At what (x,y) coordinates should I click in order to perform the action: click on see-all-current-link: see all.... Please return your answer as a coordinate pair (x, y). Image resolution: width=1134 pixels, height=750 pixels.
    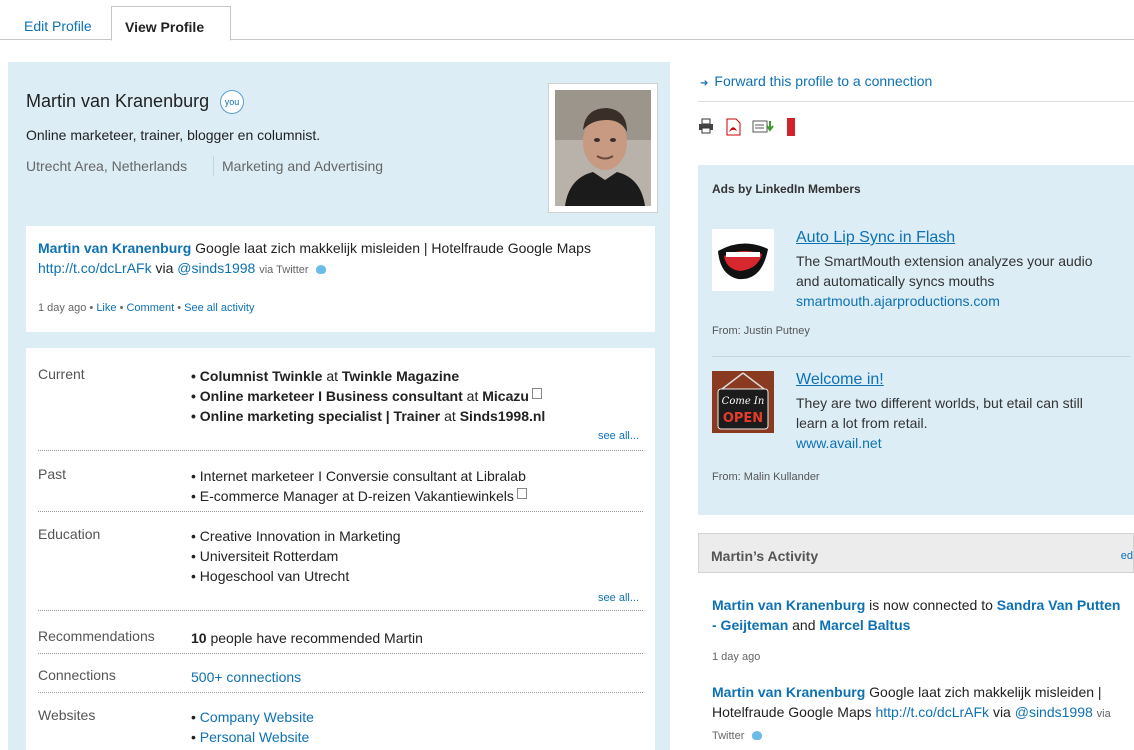
    Looking at the image, I should click on (618, 436).